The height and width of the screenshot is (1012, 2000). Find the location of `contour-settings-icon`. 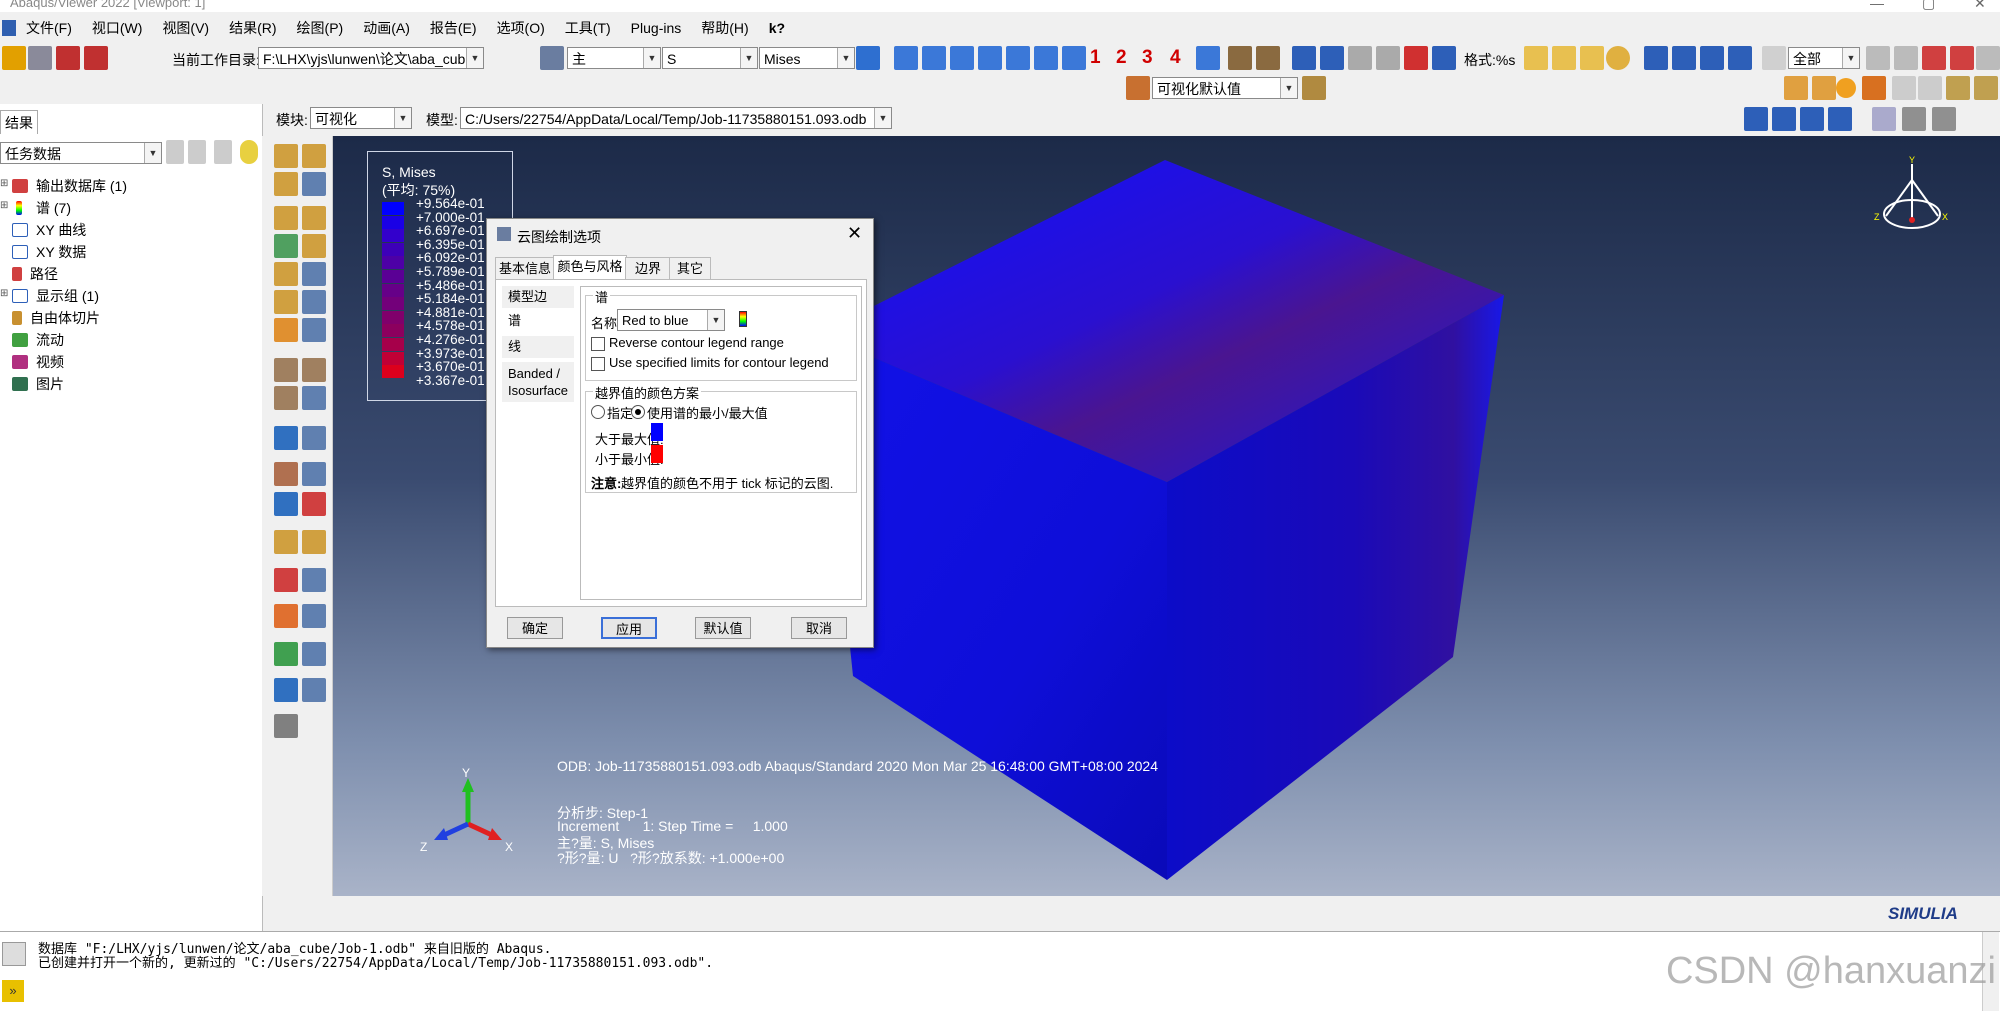

contour-settings-icon is located at coordinates (314, 246).